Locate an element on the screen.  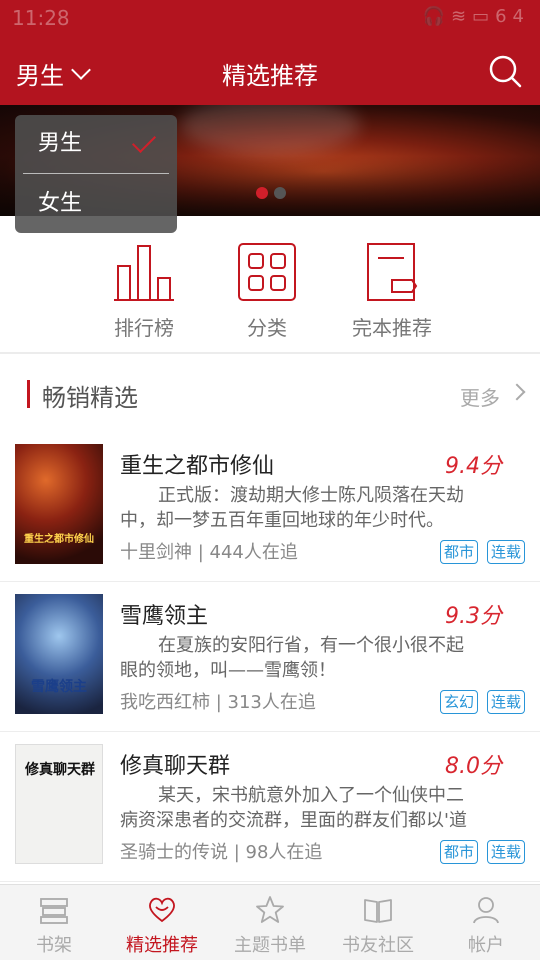
gender-dropdown: 男生 女生 is located at coordinates (96, 174).